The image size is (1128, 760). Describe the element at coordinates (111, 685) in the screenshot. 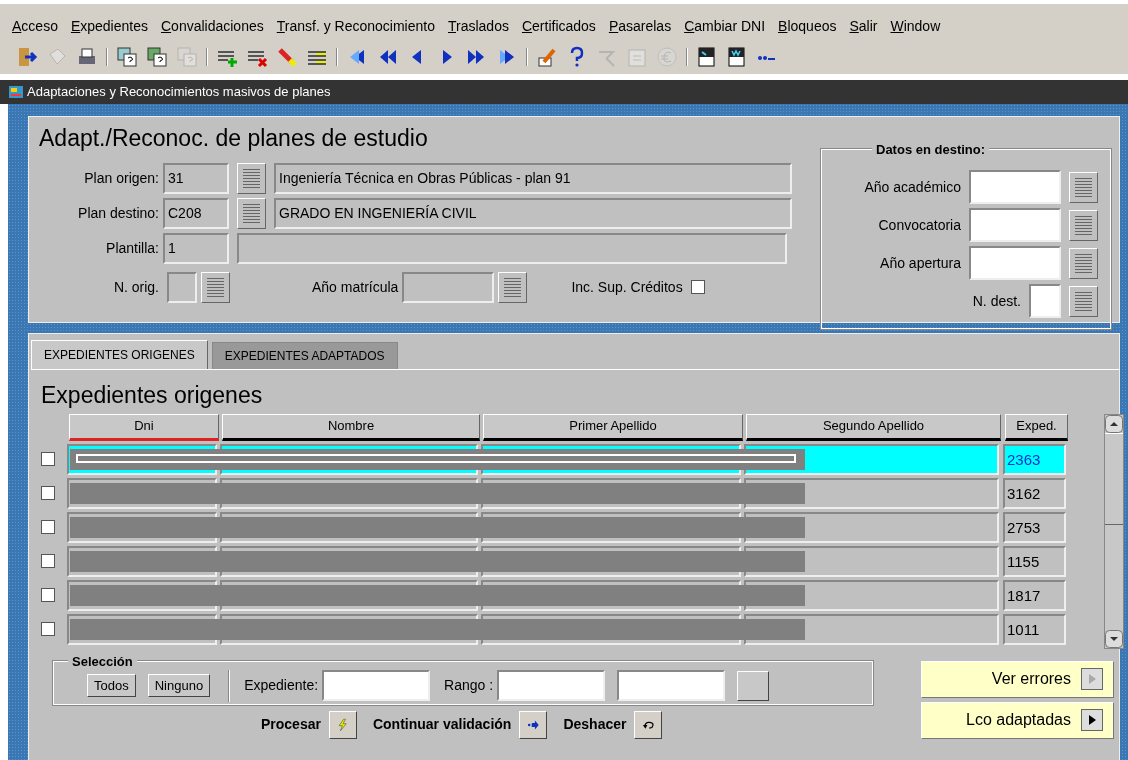

I see `select-button: Todos` at that location.